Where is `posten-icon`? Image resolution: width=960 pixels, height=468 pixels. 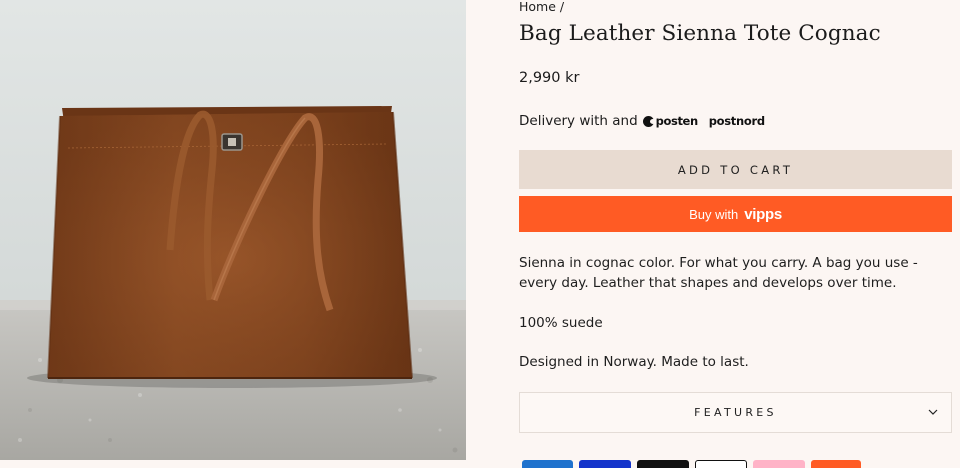 posten-icon is located at coordinates (649, 121).